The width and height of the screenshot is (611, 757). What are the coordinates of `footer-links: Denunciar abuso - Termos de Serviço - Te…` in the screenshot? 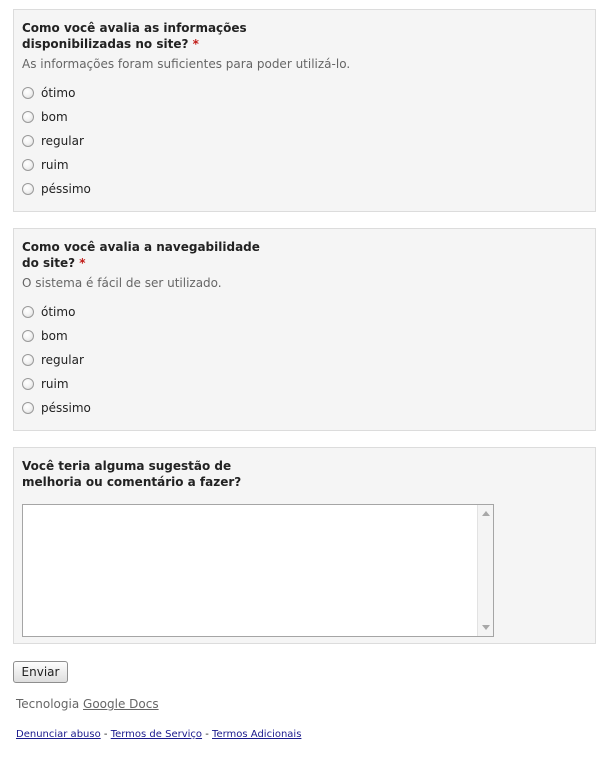 It's located at (158, 734).